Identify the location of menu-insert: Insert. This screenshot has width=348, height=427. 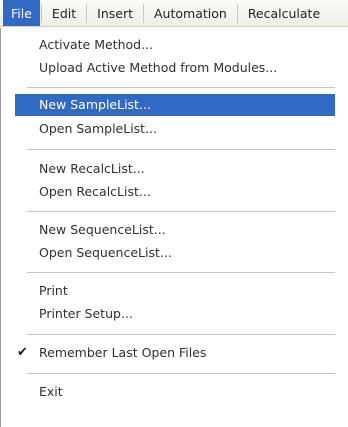
(115, 13).